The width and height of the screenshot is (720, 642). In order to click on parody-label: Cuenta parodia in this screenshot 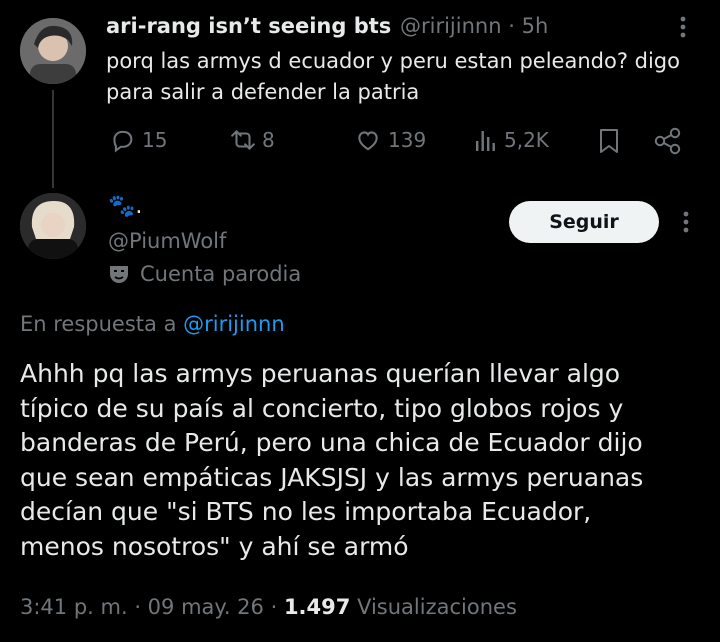, I will do `click(204, 274)`.